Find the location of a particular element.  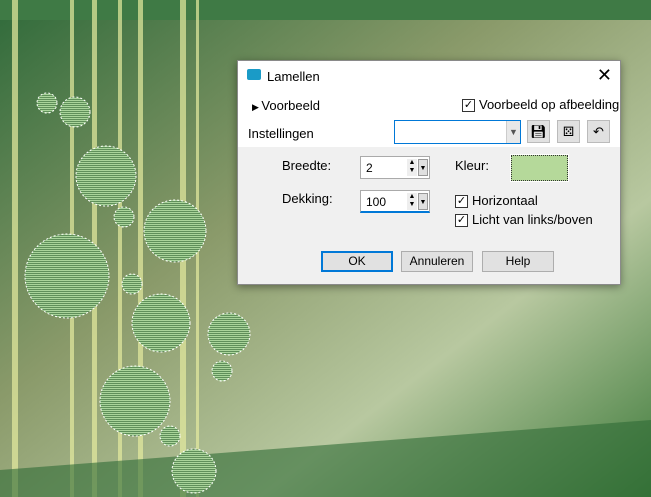

close-button: ✕ is located at coordinates (604, 75).